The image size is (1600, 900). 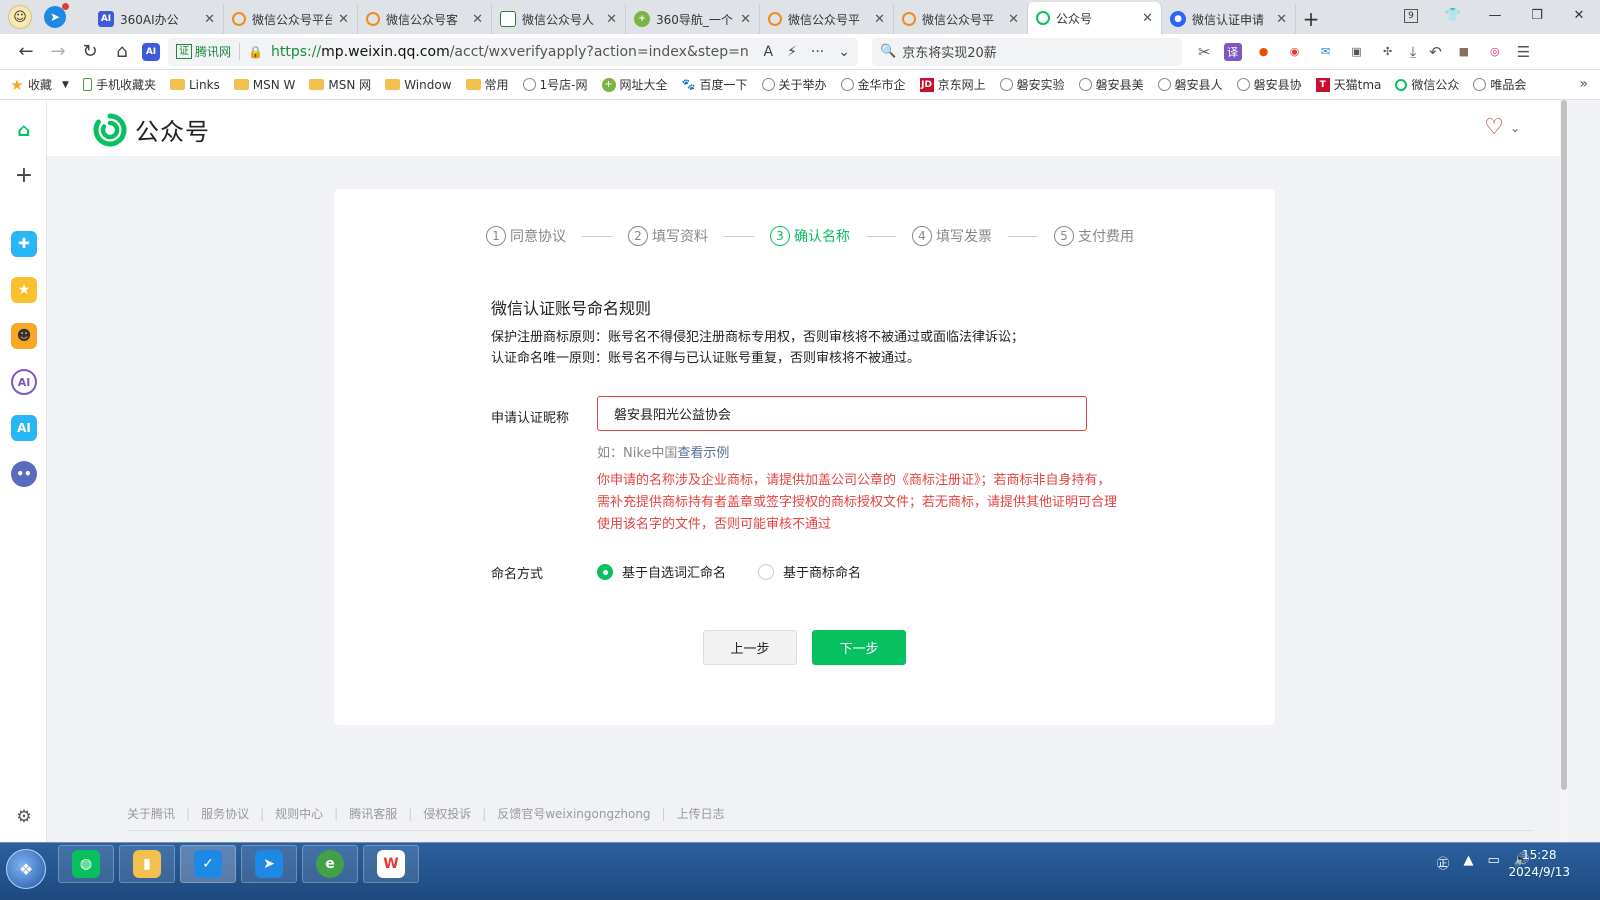 I want to click on naming-option-0: 基于自选词汇命名, so click(x=661, y=571).